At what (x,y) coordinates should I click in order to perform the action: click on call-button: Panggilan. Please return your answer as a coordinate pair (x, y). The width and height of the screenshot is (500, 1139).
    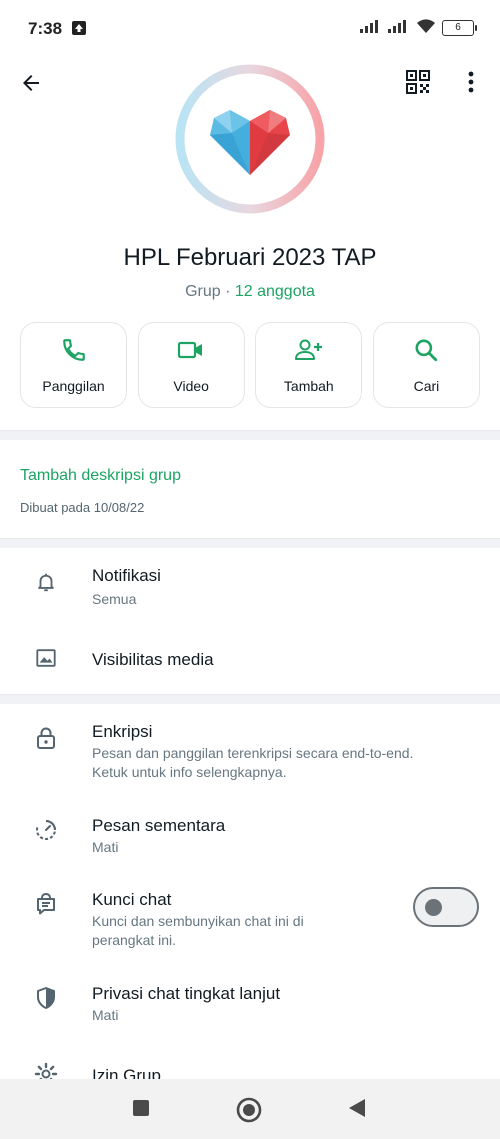
    Looking at the image, I should click on (73, 365).